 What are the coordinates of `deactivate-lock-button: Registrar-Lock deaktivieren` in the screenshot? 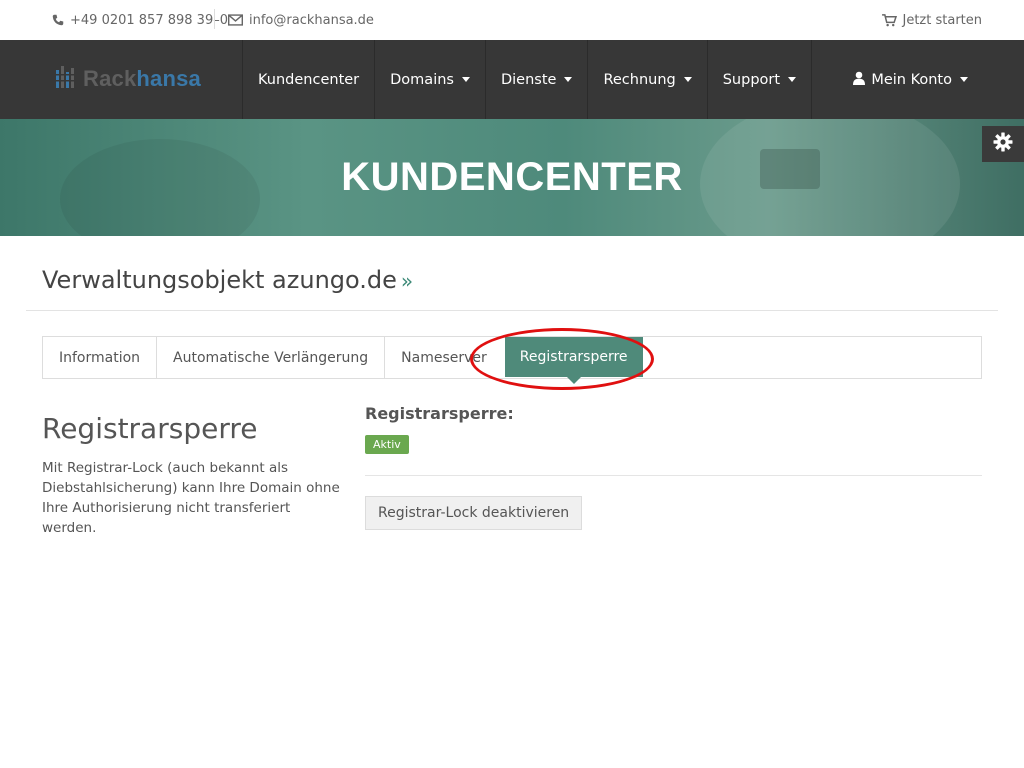 It's located at (474, 513).